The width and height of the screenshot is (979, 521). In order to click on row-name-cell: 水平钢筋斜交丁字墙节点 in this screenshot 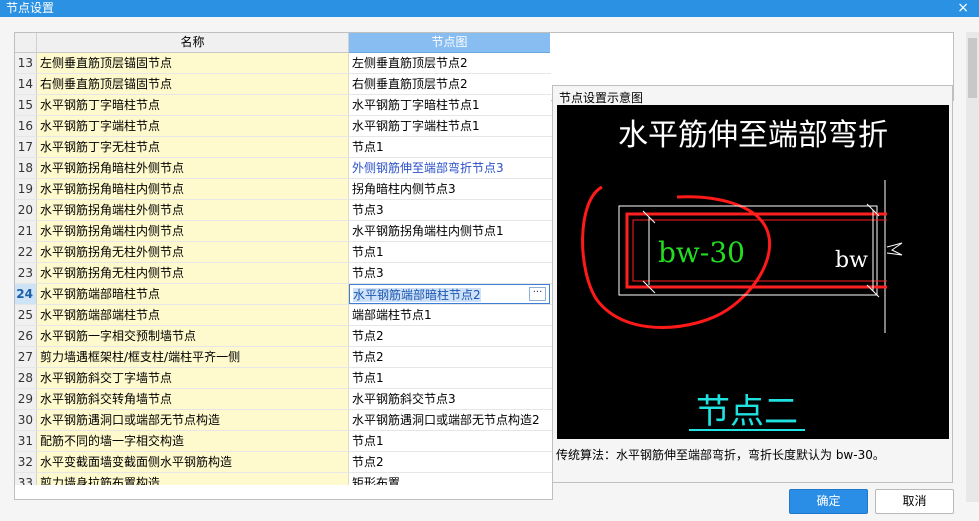, I will do `click(193, 378)`.